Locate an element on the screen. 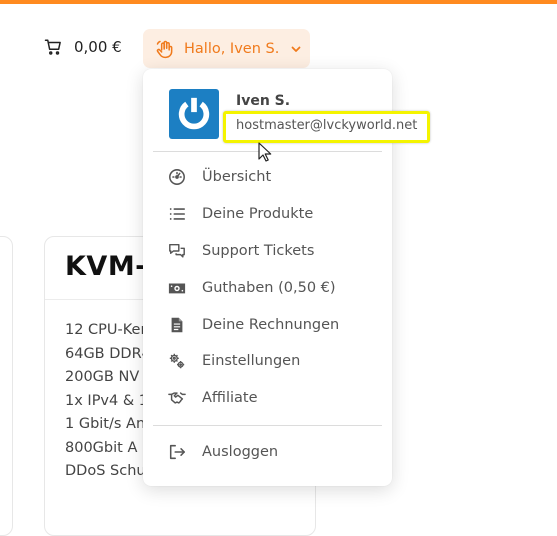 This screenshot has height=536, width=557. menu-item-label: Deine Rechnungen is located at coordinates (271, 325).